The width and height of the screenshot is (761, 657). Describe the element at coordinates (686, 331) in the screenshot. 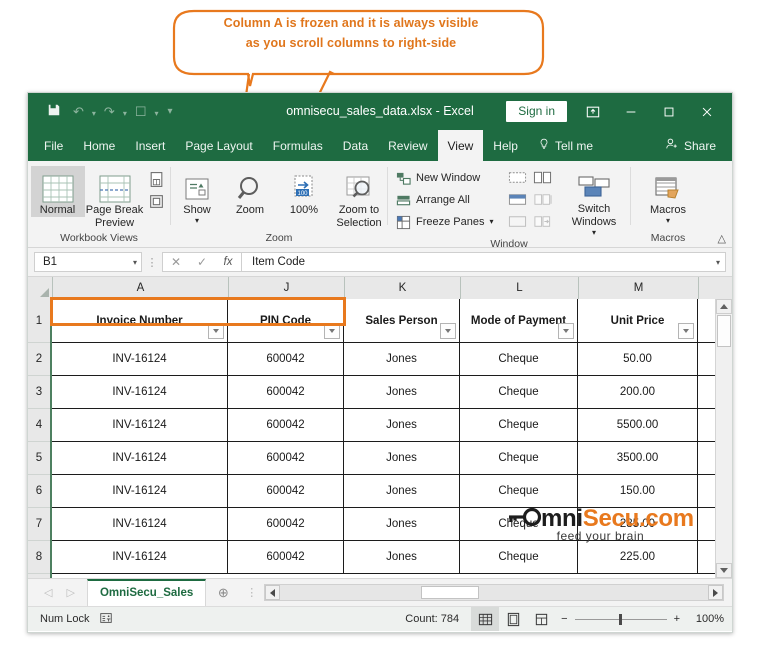

I see `filter-button-M` at that location.